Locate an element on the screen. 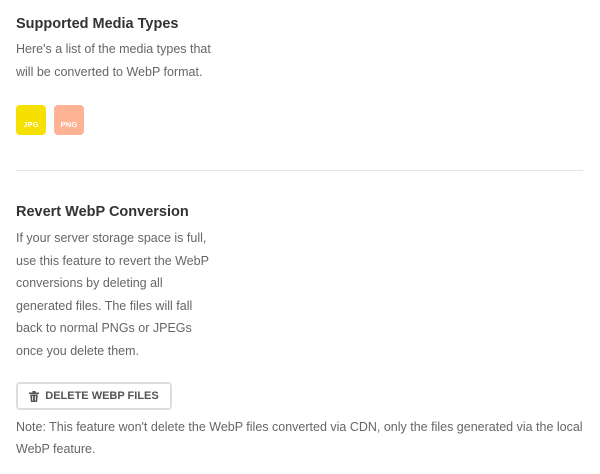 The image size is (600, 474). description-line: will be converted to WebP format. is located at coordinates (109, 71).